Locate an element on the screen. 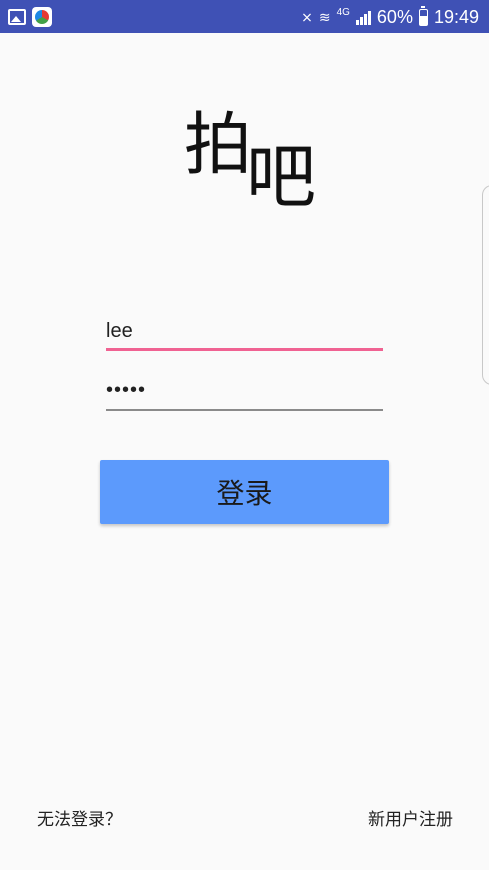 The width and height of the screenshot is (489, 870). app-logo: 拍 吧 is located at coordinates (250, 167).